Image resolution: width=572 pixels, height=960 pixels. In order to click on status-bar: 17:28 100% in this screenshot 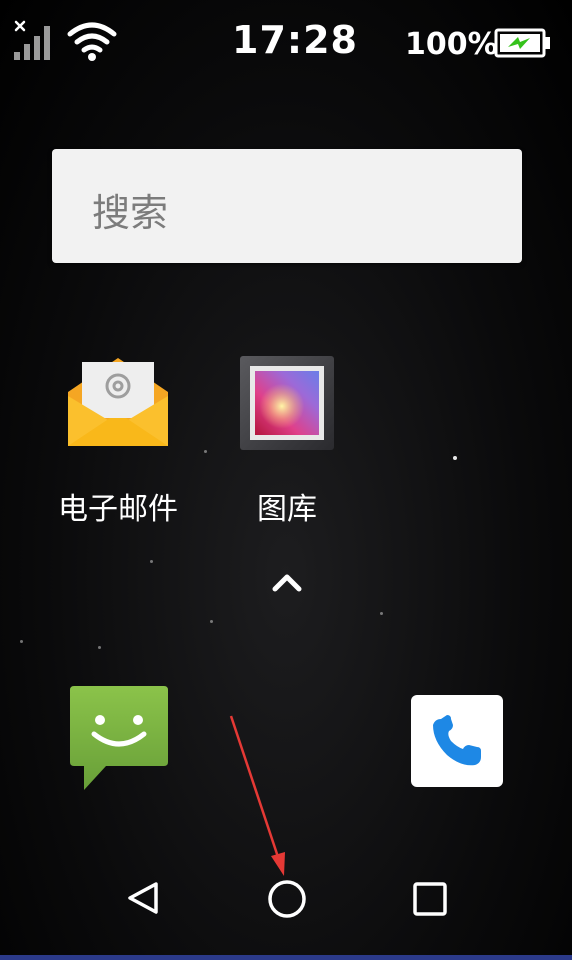, I will do `click(286, 40)`.